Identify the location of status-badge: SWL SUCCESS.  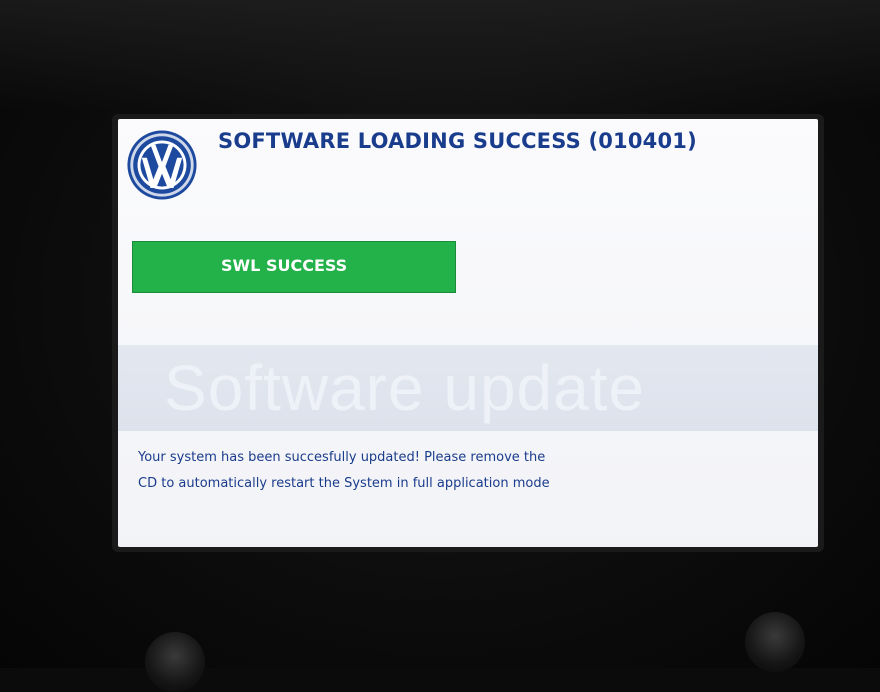
(294, 267).